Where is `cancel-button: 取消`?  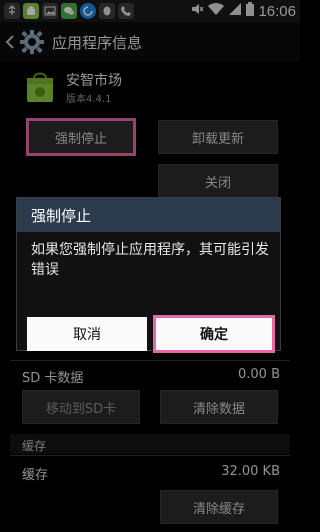 cancel-button: 取消 is located at coordinates (87, 334).